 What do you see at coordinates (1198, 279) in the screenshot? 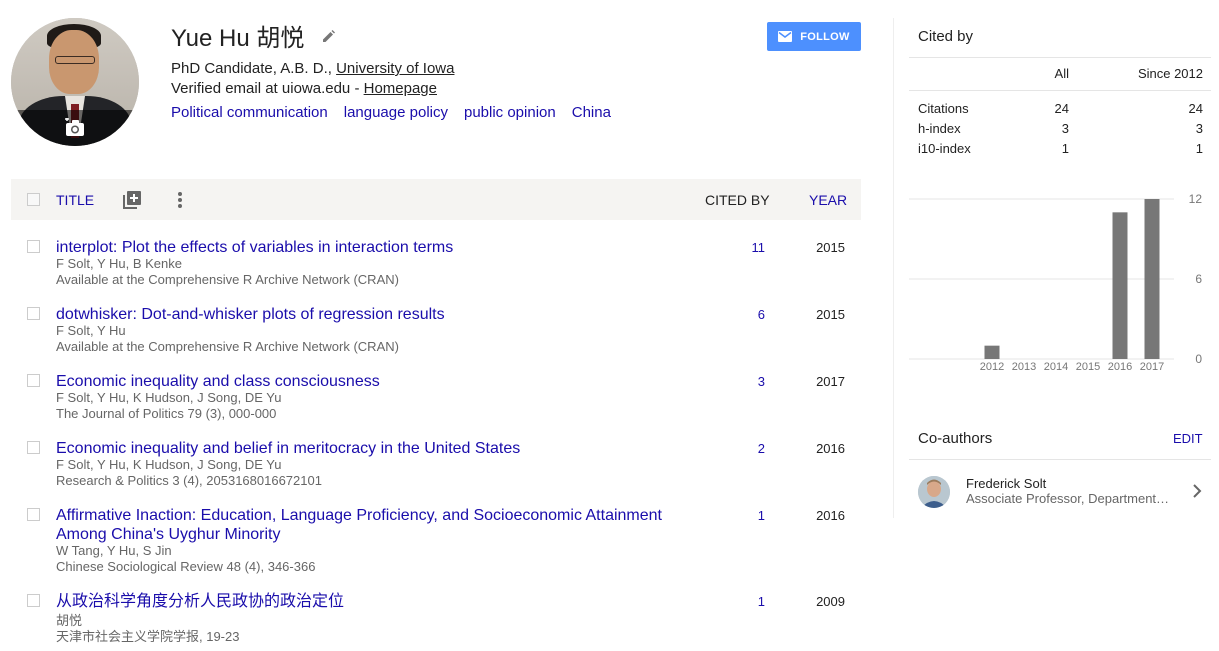
I see `y-tick-label: 6` at bounding box center [1198, 279].